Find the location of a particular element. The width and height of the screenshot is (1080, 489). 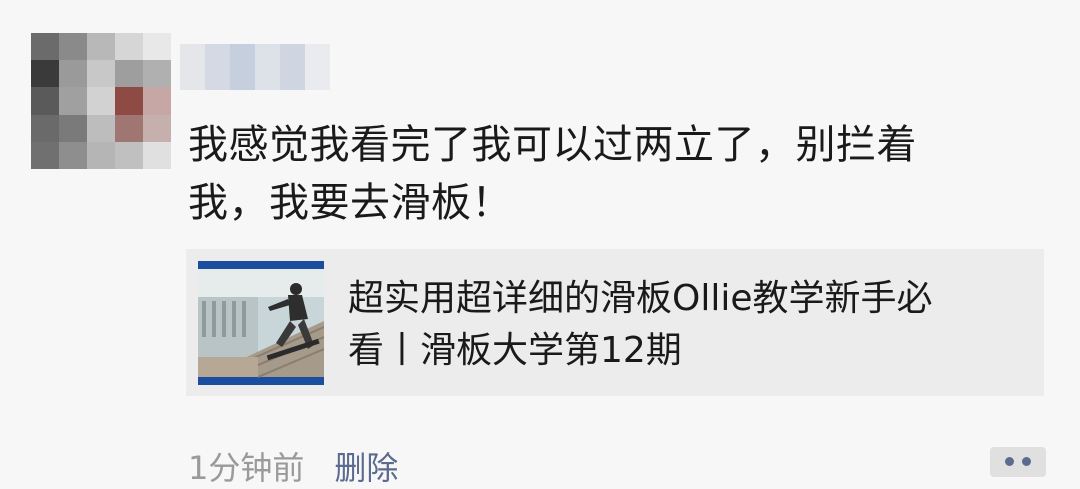

post-footer: 1分钟前 删除 is located at coordinates (293, 466).